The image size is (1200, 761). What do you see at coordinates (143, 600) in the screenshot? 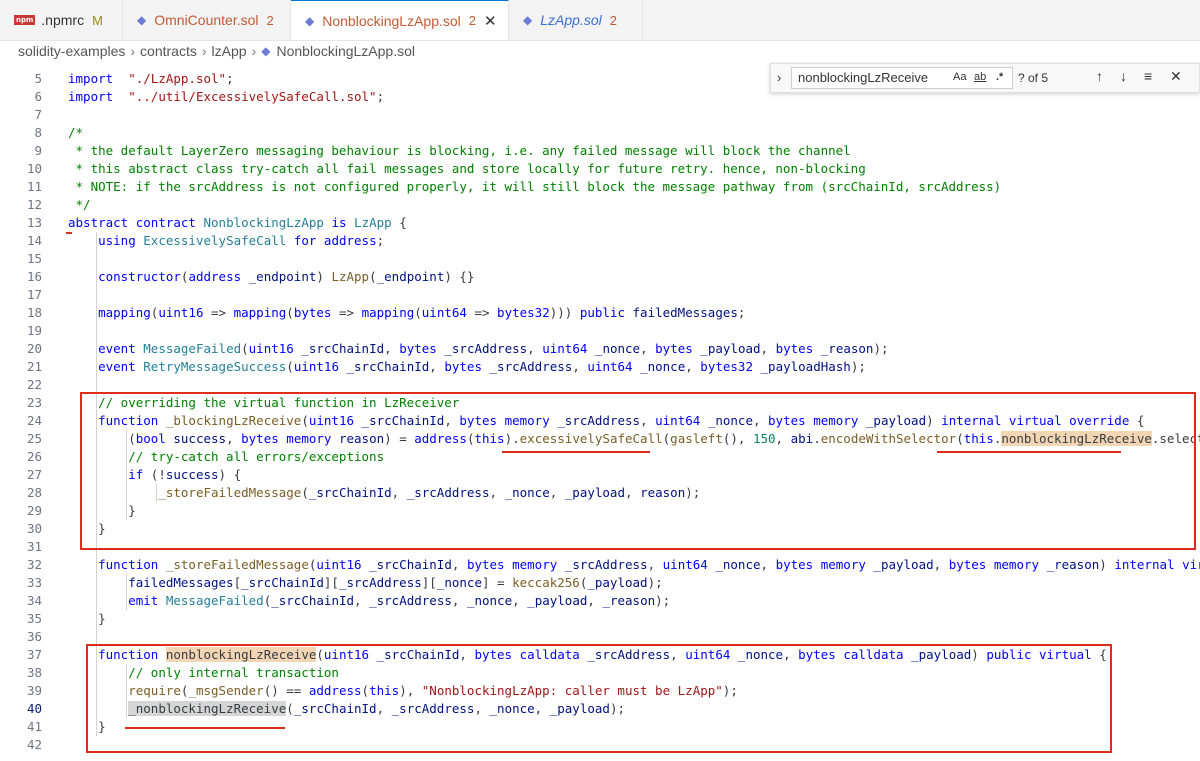
I see `keyword-token: emit` at bounding box center [143, 600].